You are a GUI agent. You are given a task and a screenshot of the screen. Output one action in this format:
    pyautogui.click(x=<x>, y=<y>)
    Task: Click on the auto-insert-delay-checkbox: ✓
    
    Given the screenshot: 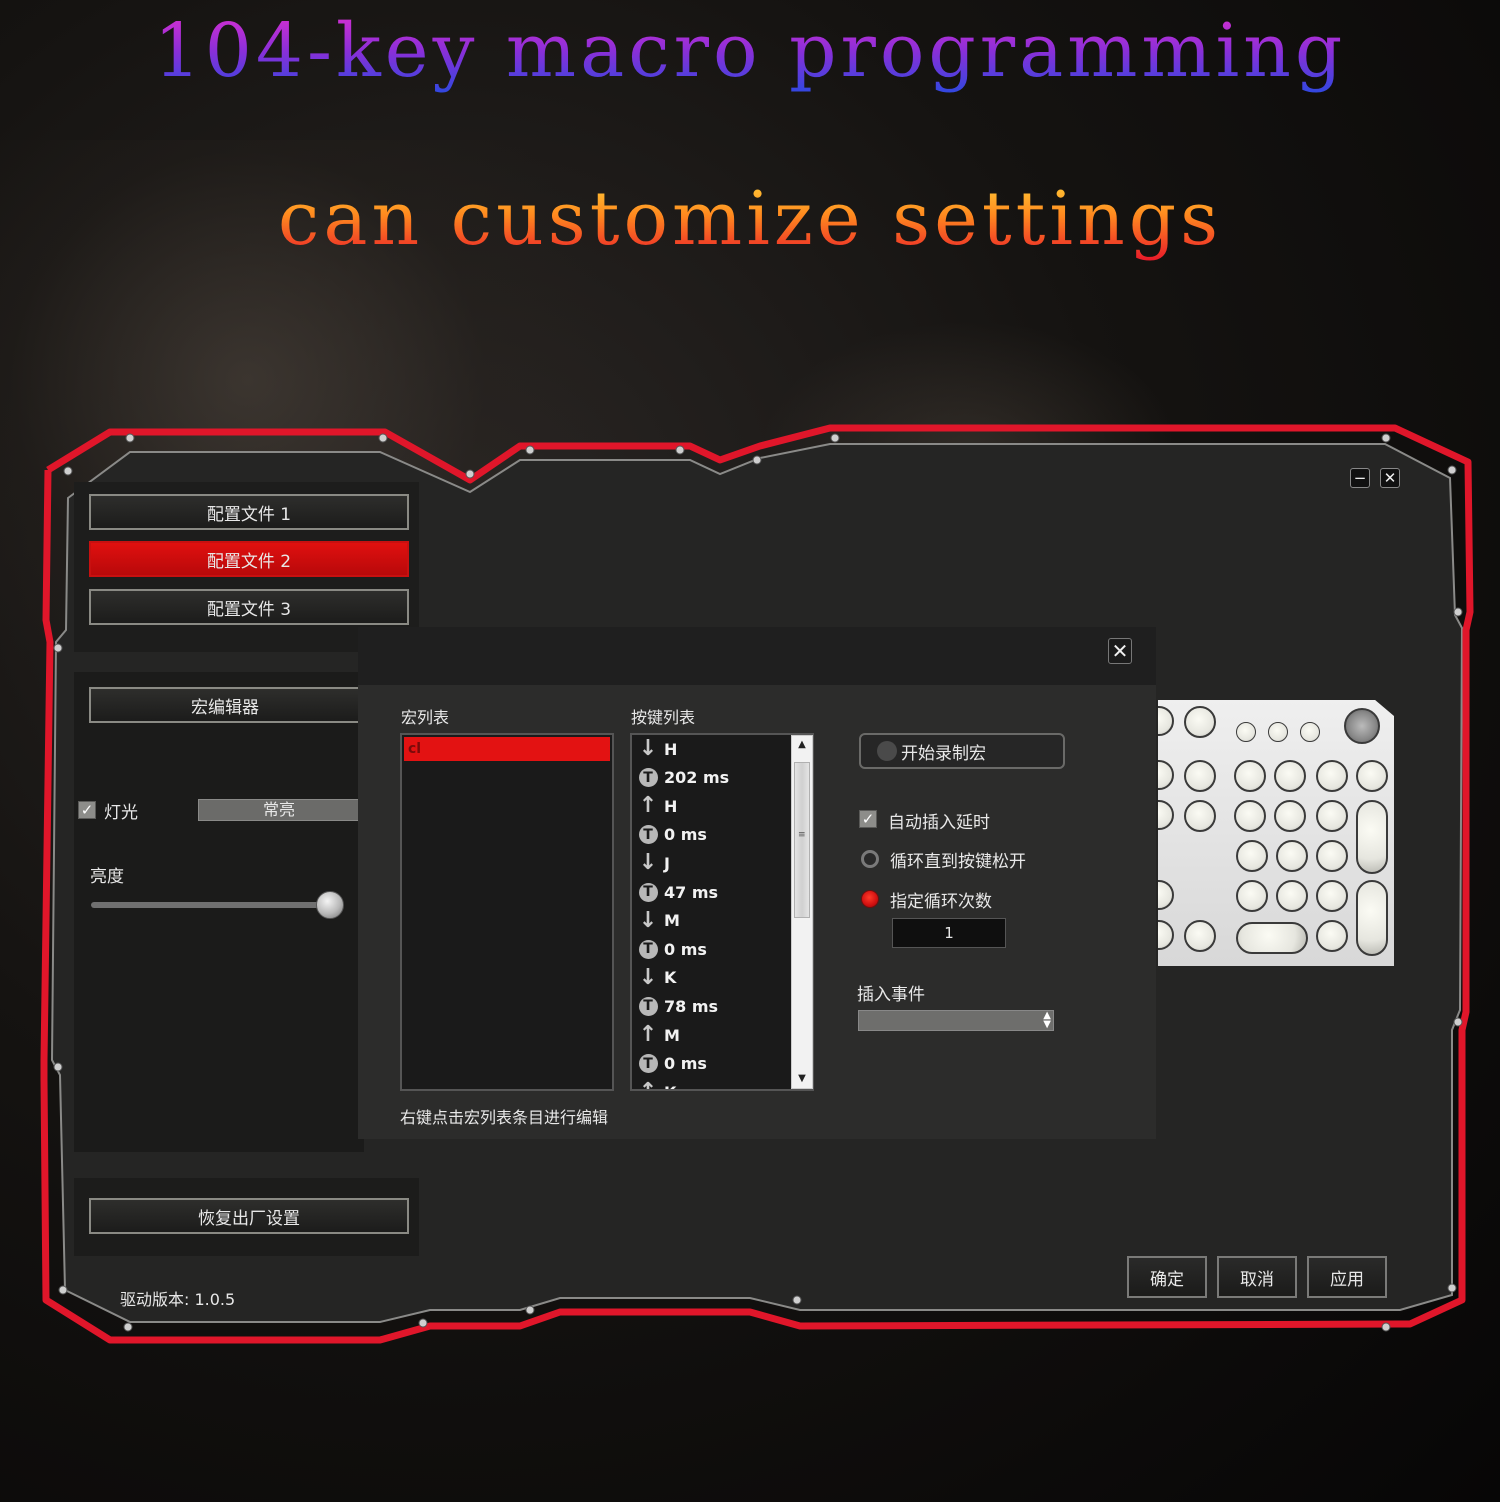 What is the action you would take?
    pyautogui.click(x=868, y=819)
    